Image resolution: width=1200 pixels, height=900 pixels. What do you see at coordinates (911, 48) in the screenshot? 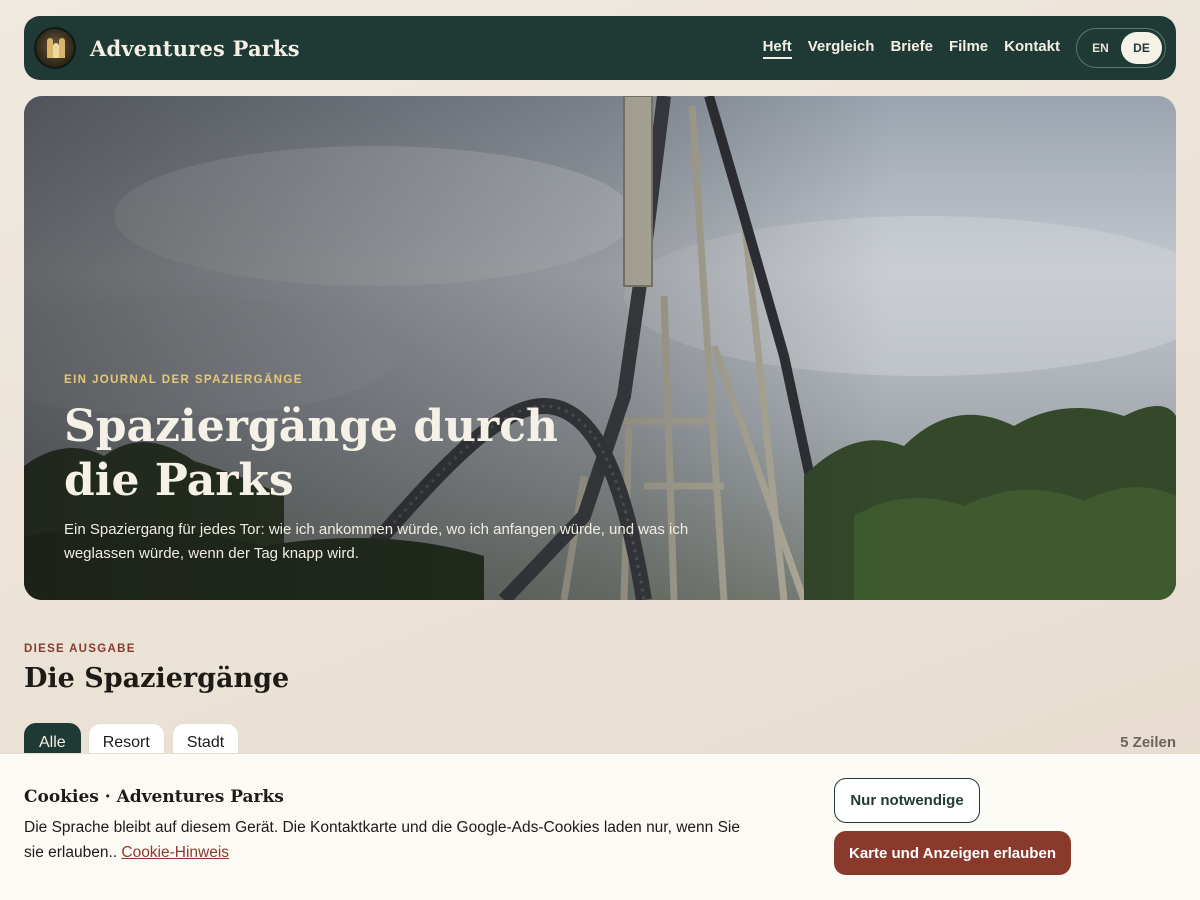
I see `nav-item-briefe: Briefe` at bounding box center [911, 48].